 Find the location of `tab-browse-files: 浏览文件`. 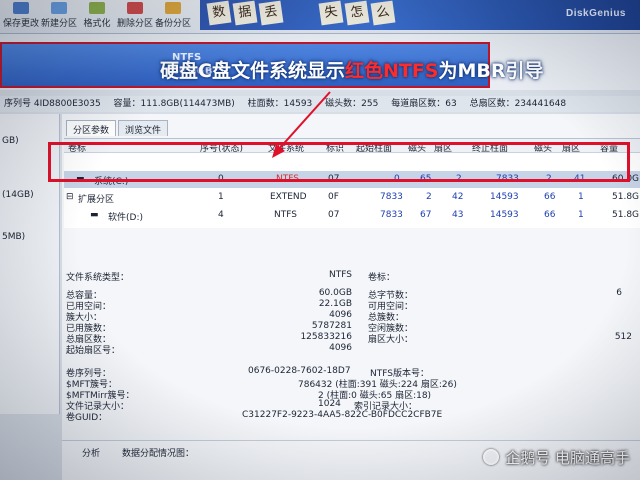

tab-browse-files: 浏览文件 is located at coordinates (143, 128).